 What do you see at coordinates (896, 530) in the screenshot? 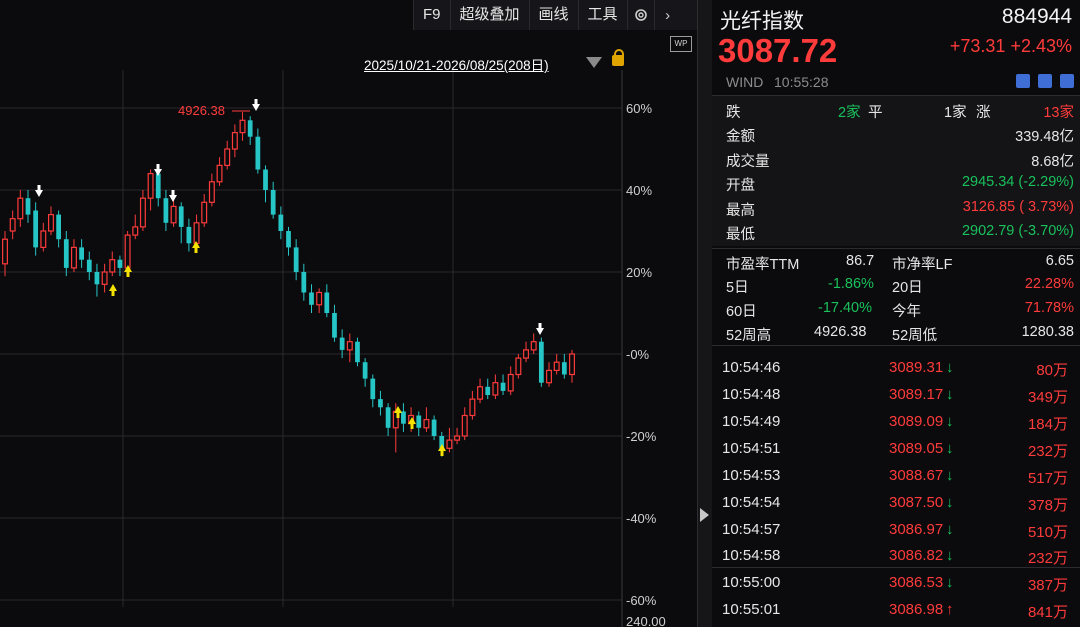
I see `tick-row: 10:54:57 3086.97 ↓ 510万` at bounding box center [896, 530].